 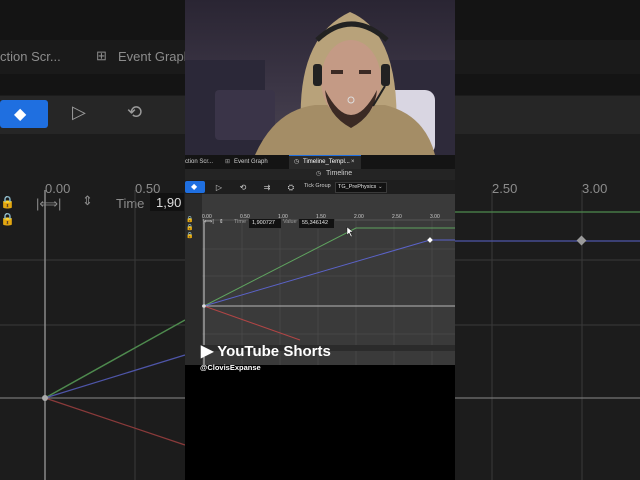 I want to click on tick-group-label: Tick Group, so click(x=317, y=186).